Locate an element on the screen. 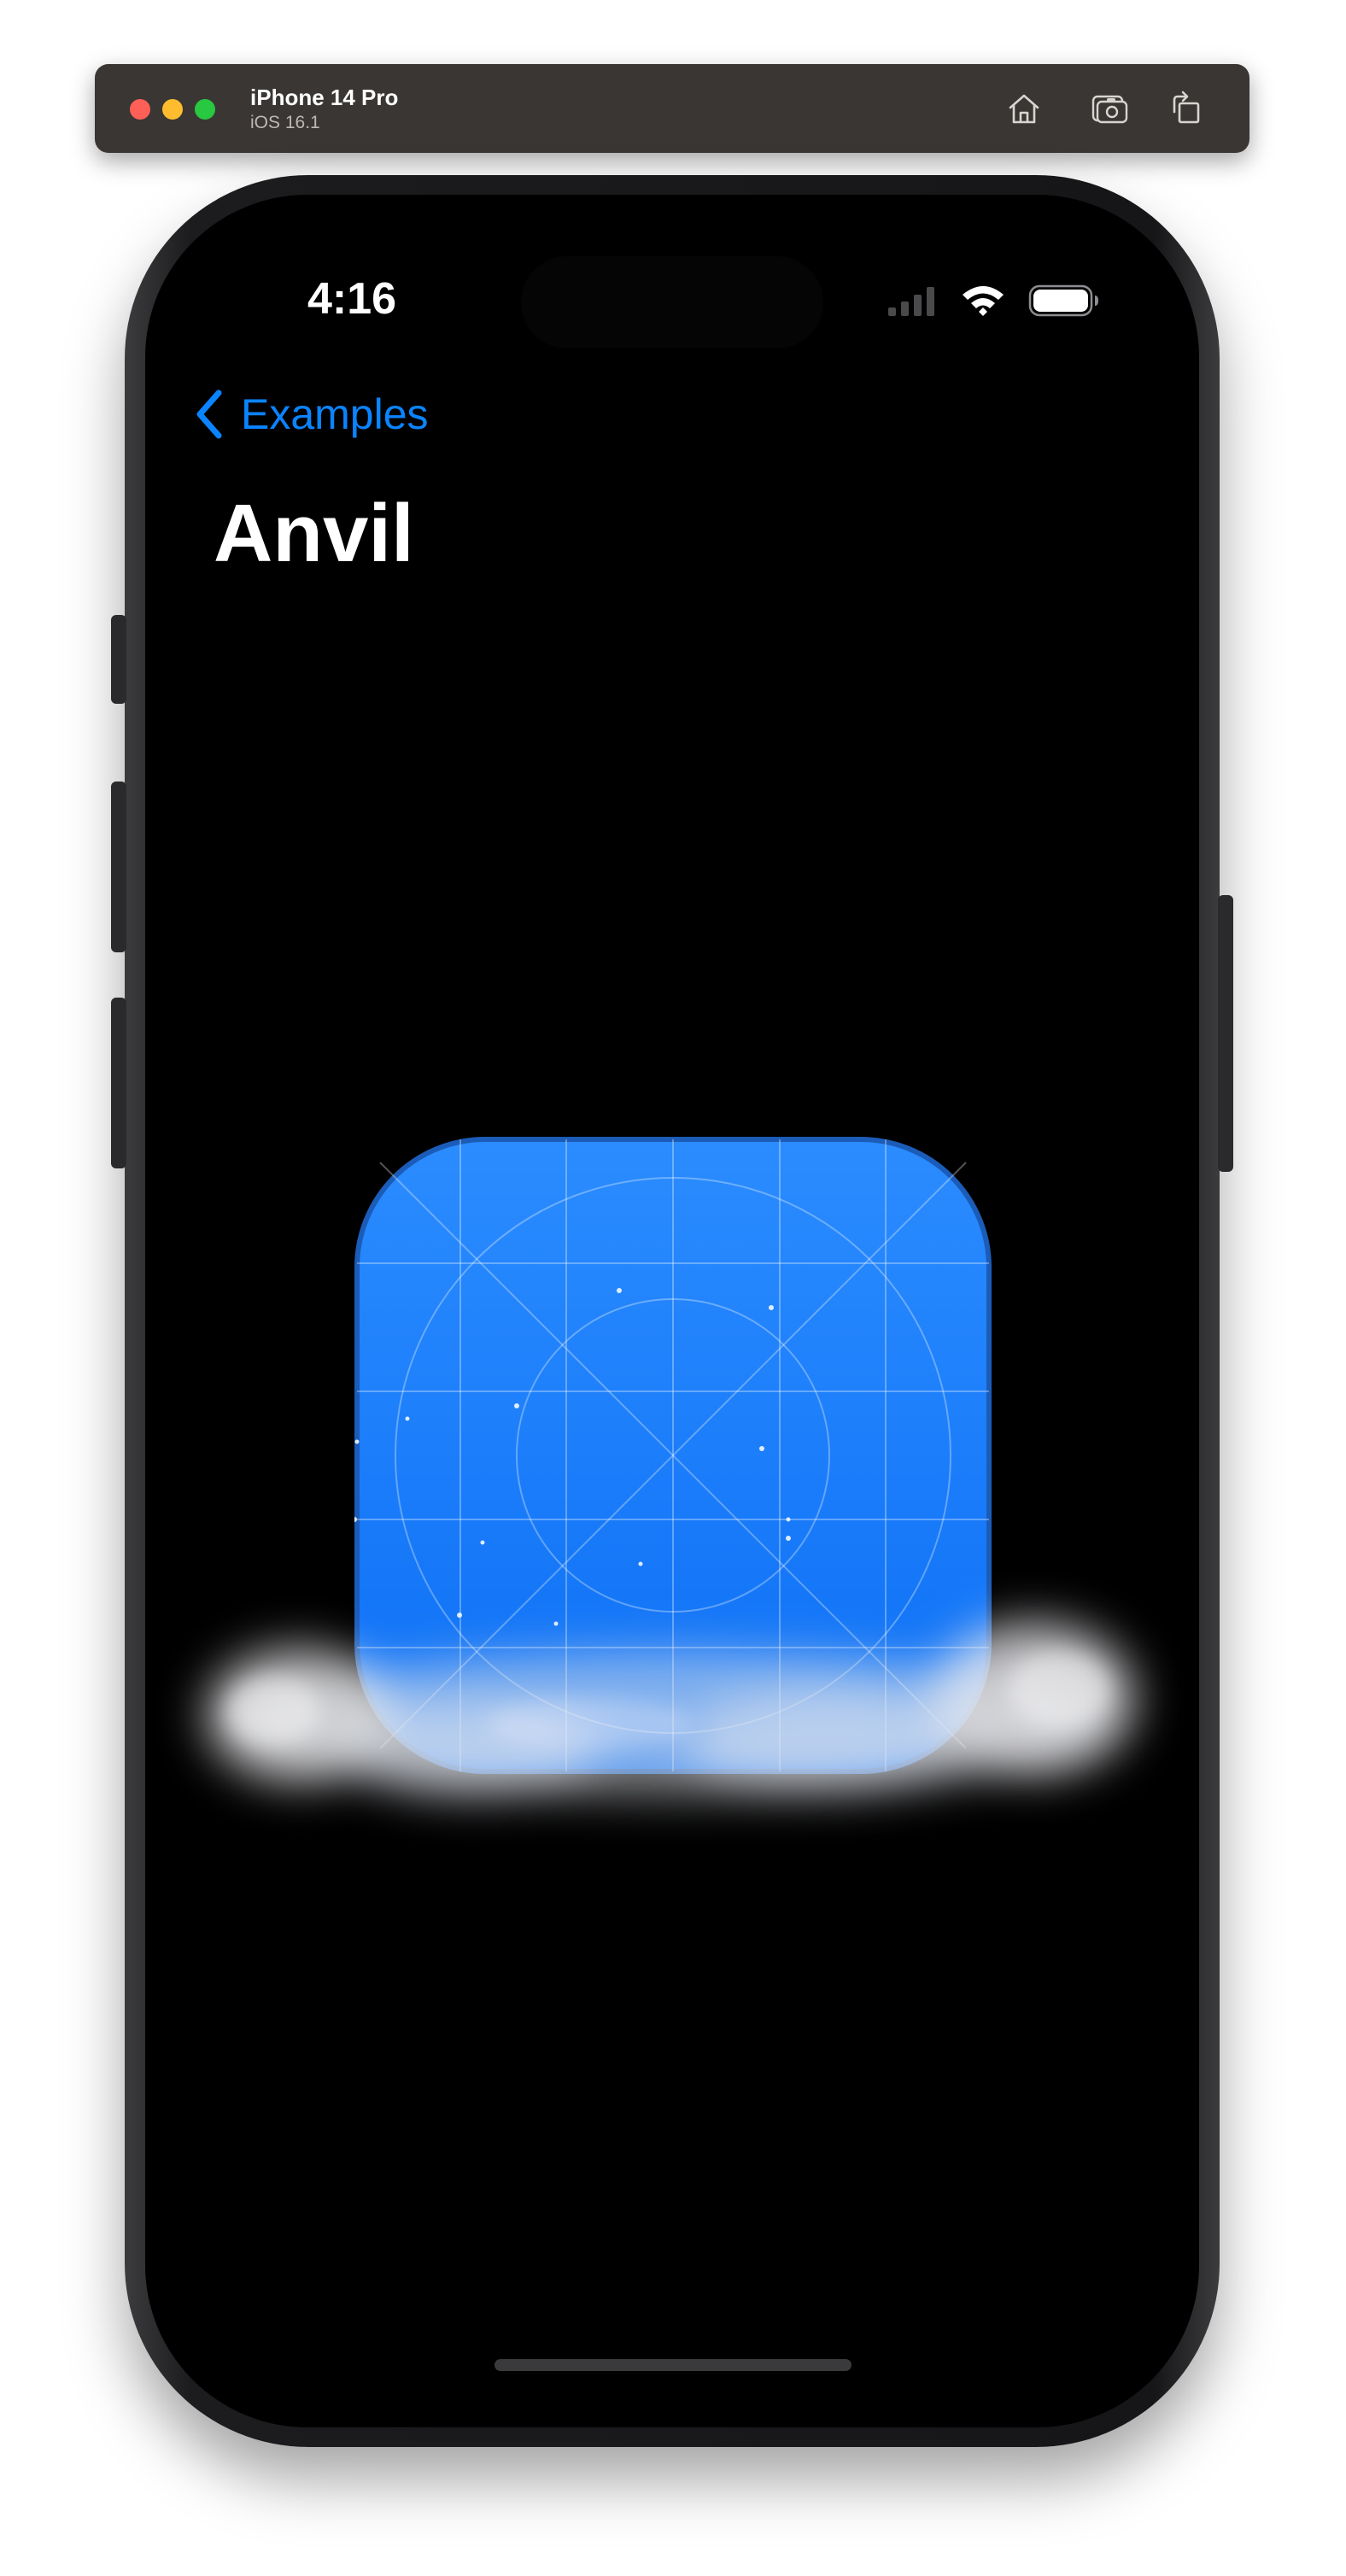  close-window-button is located at coordinates (140, 109).